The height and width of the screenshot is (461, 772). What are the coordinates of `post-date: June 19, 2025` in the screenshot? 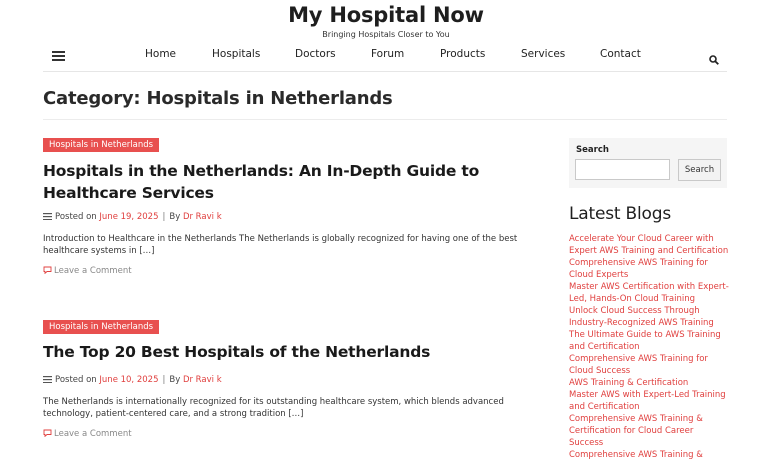 It's located at (128, 217).